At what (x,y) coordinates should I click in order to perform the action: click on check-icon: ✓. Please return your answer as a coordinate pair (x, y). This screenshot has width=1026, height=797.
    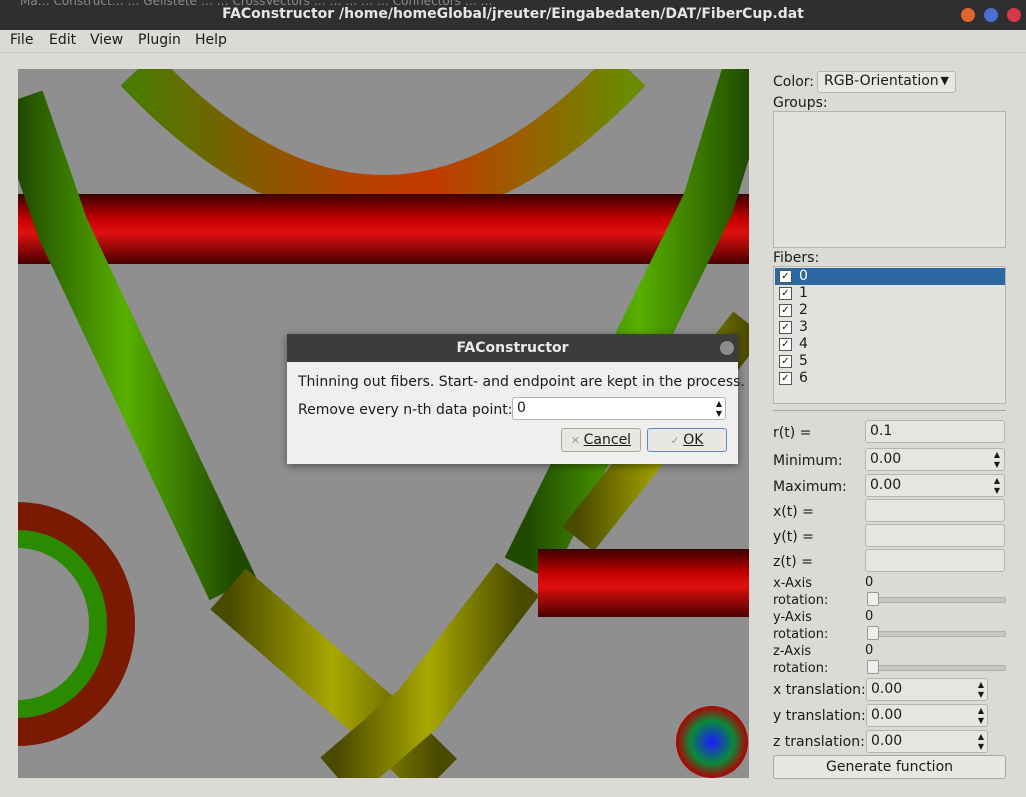
    Looking at the image, I should click on (677, 440).